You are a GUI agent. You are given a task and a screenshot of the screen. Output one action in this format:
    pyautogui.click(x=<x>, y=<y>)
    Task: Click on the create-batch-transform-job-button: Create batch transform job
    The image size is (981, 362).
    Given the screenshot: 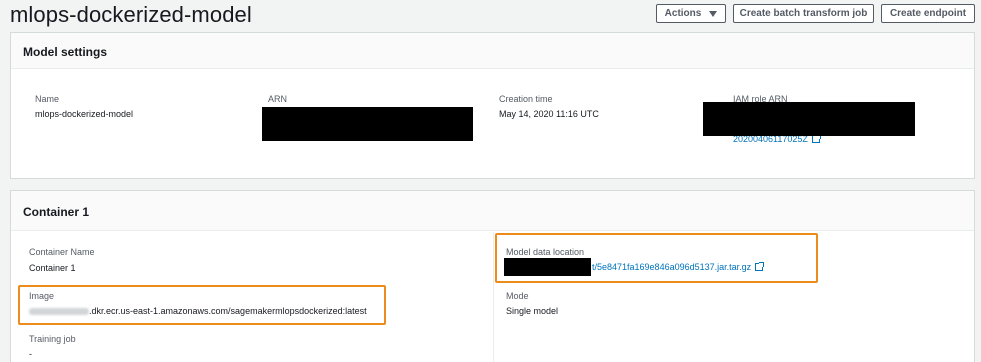 What is the action you would take?
    pyautogui.click(x=803, y=13)
    